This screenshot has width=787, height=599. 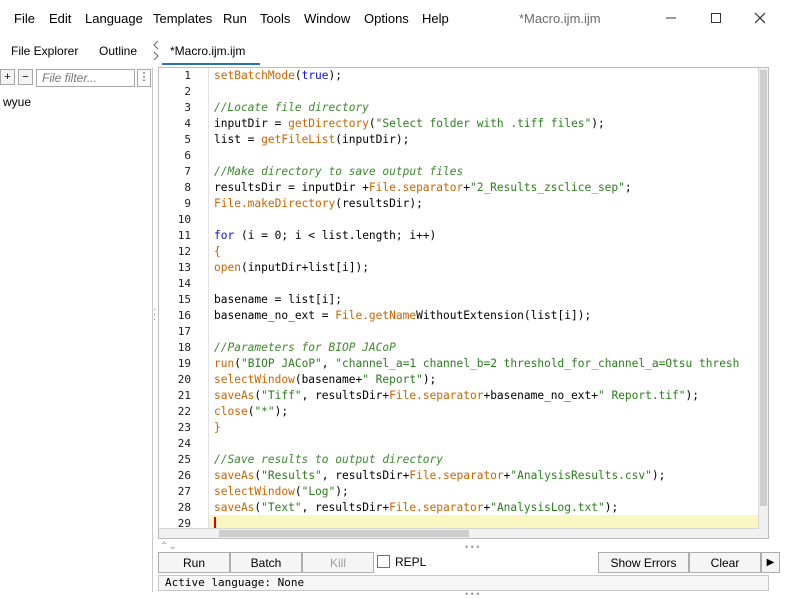 I want to click on menu-run: Run, so click(x=235, y=18).